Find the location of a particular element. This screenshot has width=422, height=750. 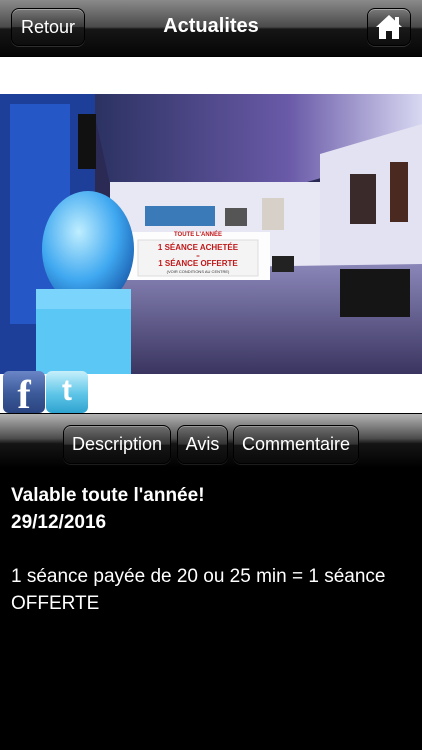

top-navigation-bar: Retour Actualites is located at coordinates (211, 28).